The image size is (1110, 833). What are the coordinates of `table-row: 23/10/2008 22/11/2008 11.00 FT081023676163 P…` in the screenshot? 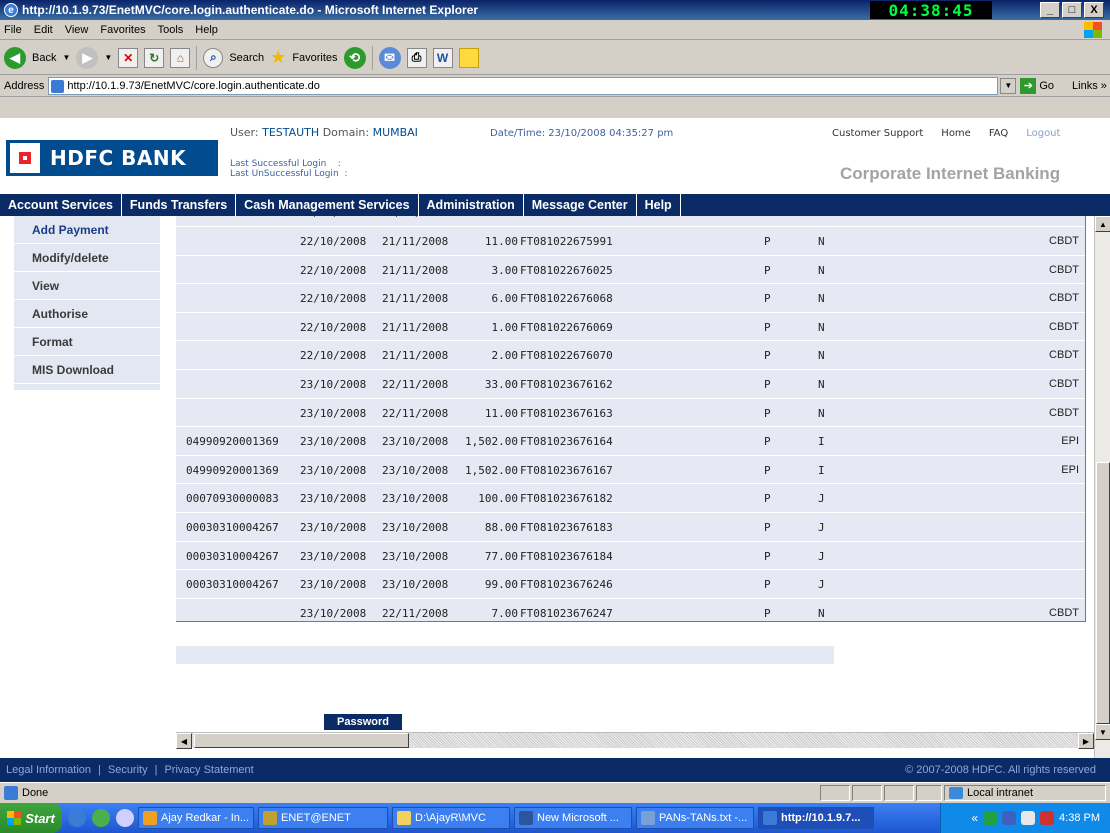 It's located at (630, 413).